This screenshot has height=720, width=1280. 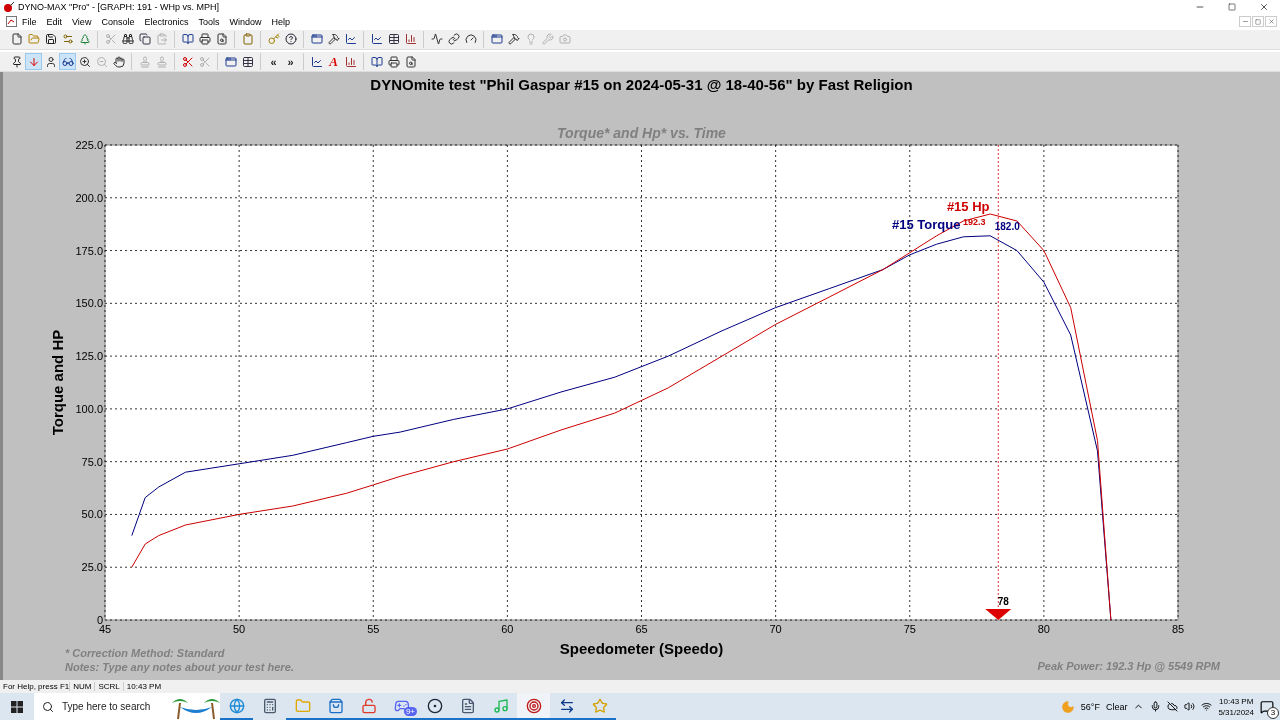 I want to click on x-tick-label: 55, so click(x=373, y=629).